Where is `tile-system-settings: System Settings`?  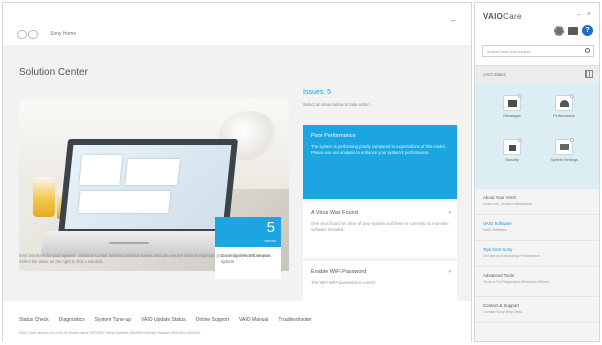 tile-system-settings: System Settings is located at coordinates (564, 158).